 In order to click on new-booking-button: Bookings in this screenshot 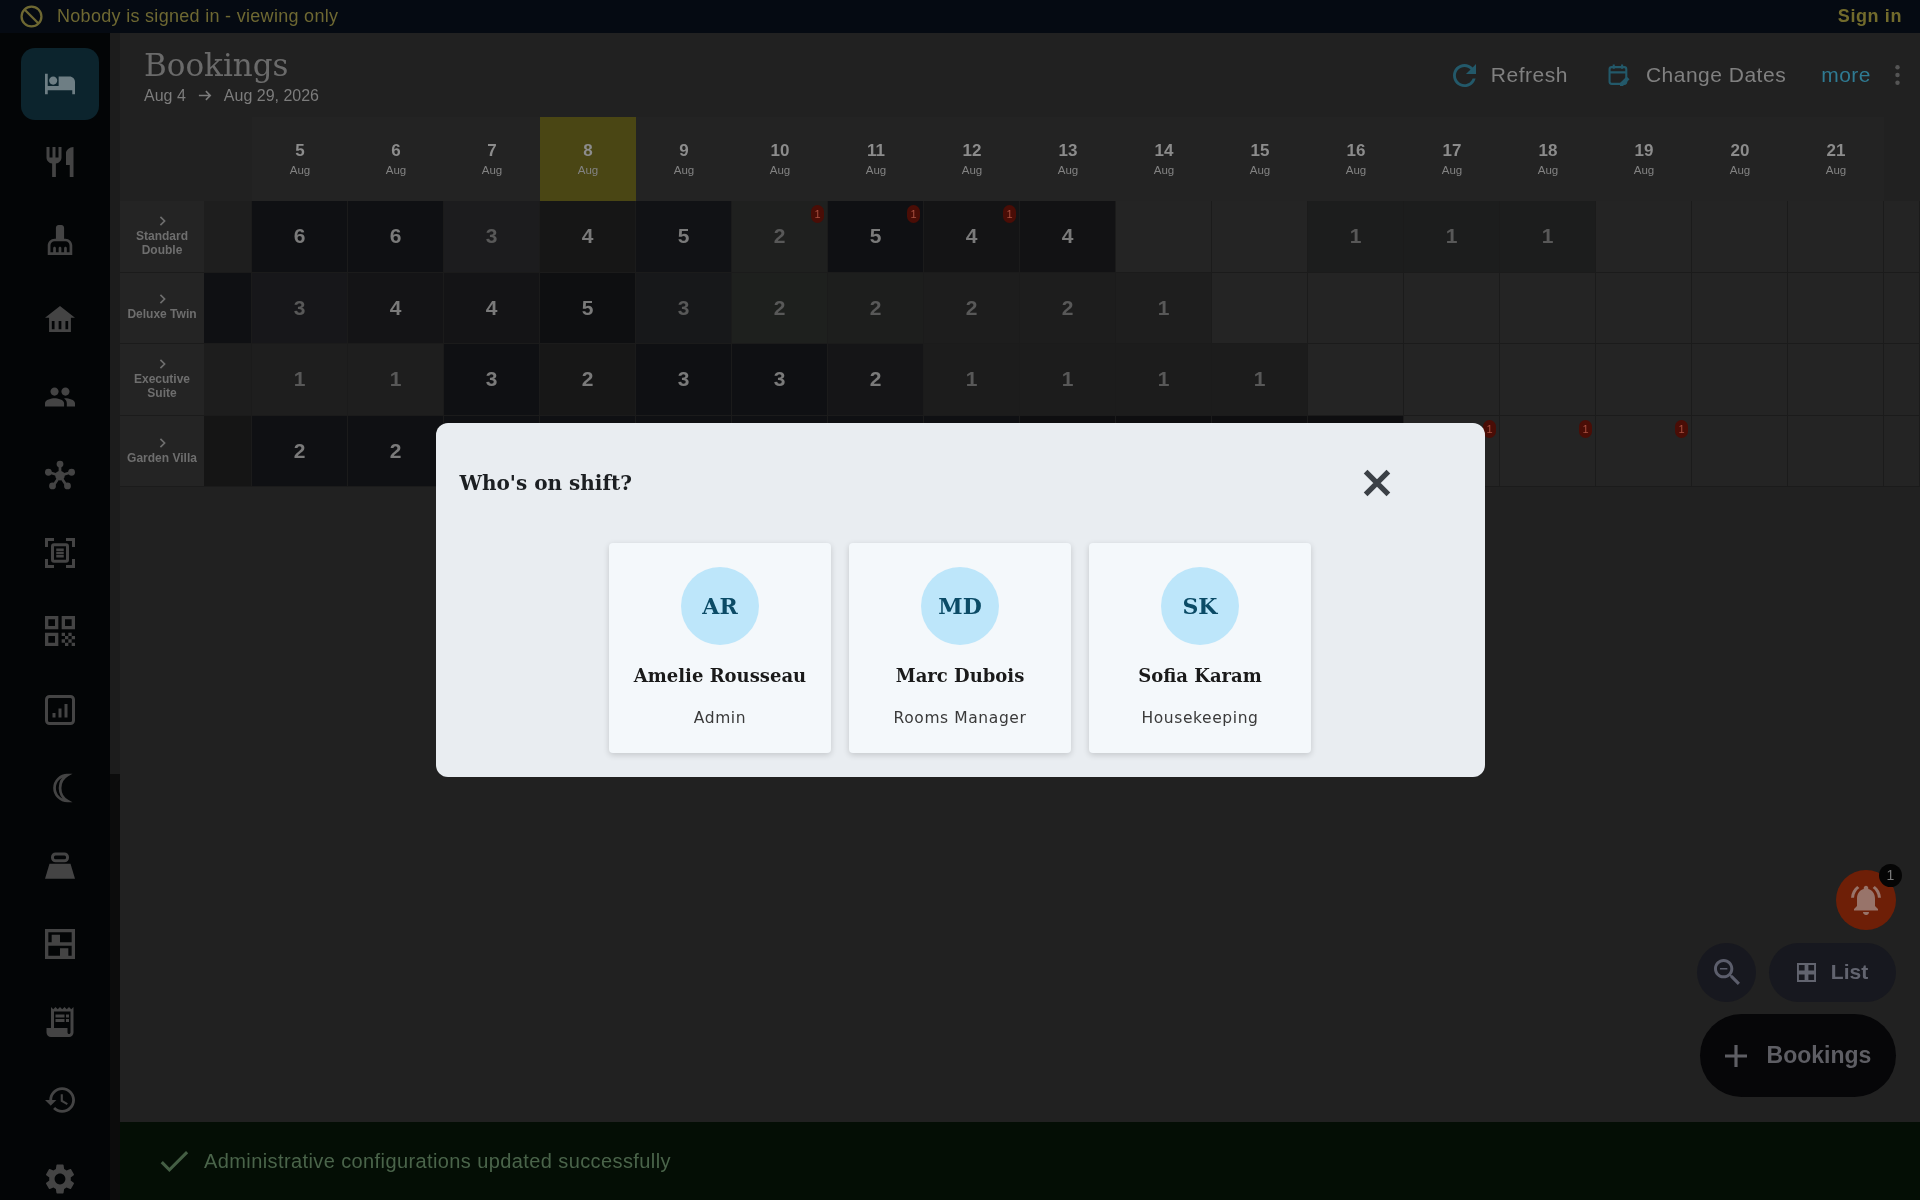, I will do `click(1798, 1055)`.